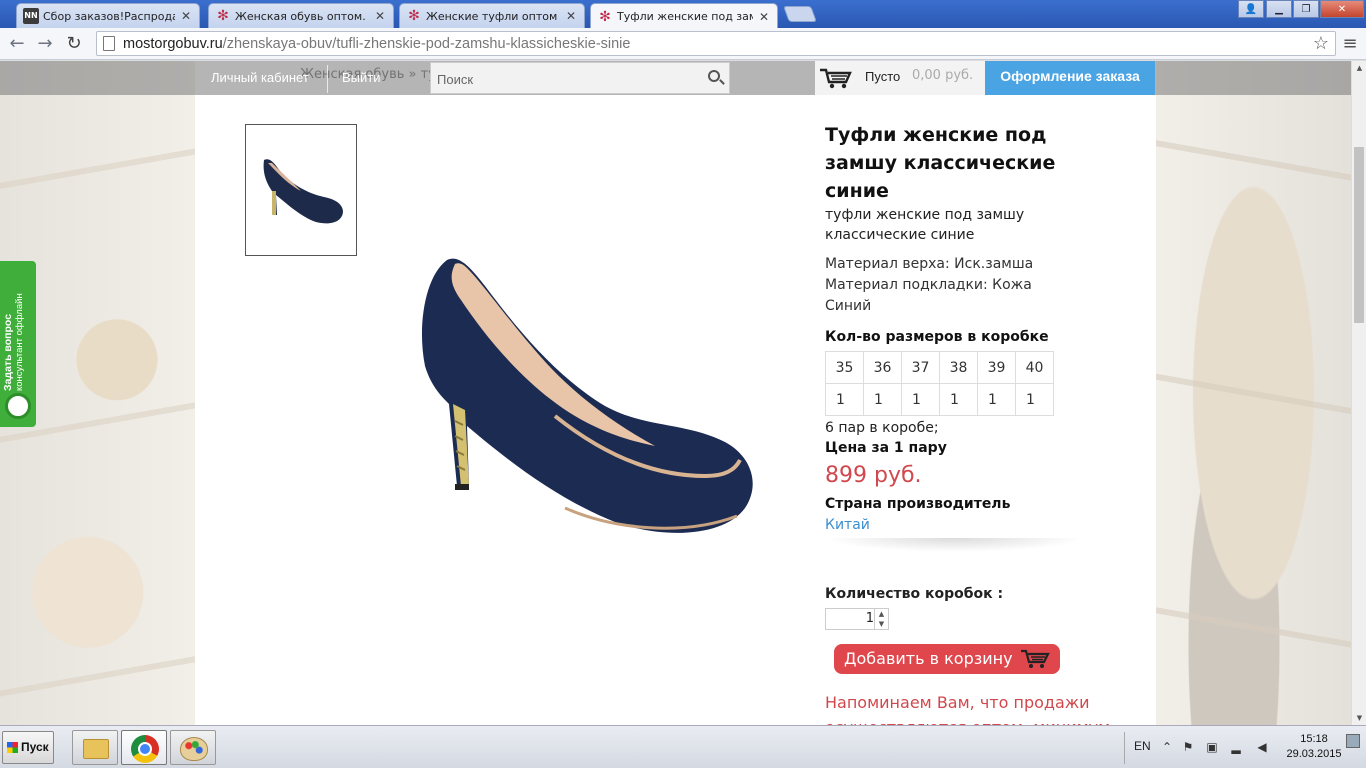 The image size is (1366, 768). What do you see at coordinates (31, 16) in the screenshot?
I see `nn-icon: NN` at bounding box center [31, 16].